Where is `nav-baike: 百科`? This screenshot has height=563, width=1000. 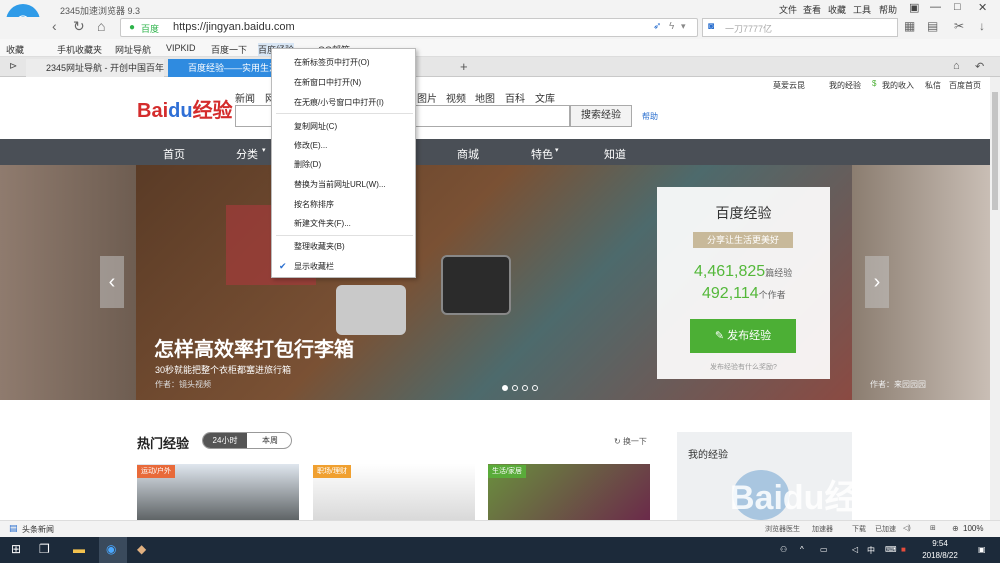
nav-baike: 百科 is located at coordinates (515, 97).